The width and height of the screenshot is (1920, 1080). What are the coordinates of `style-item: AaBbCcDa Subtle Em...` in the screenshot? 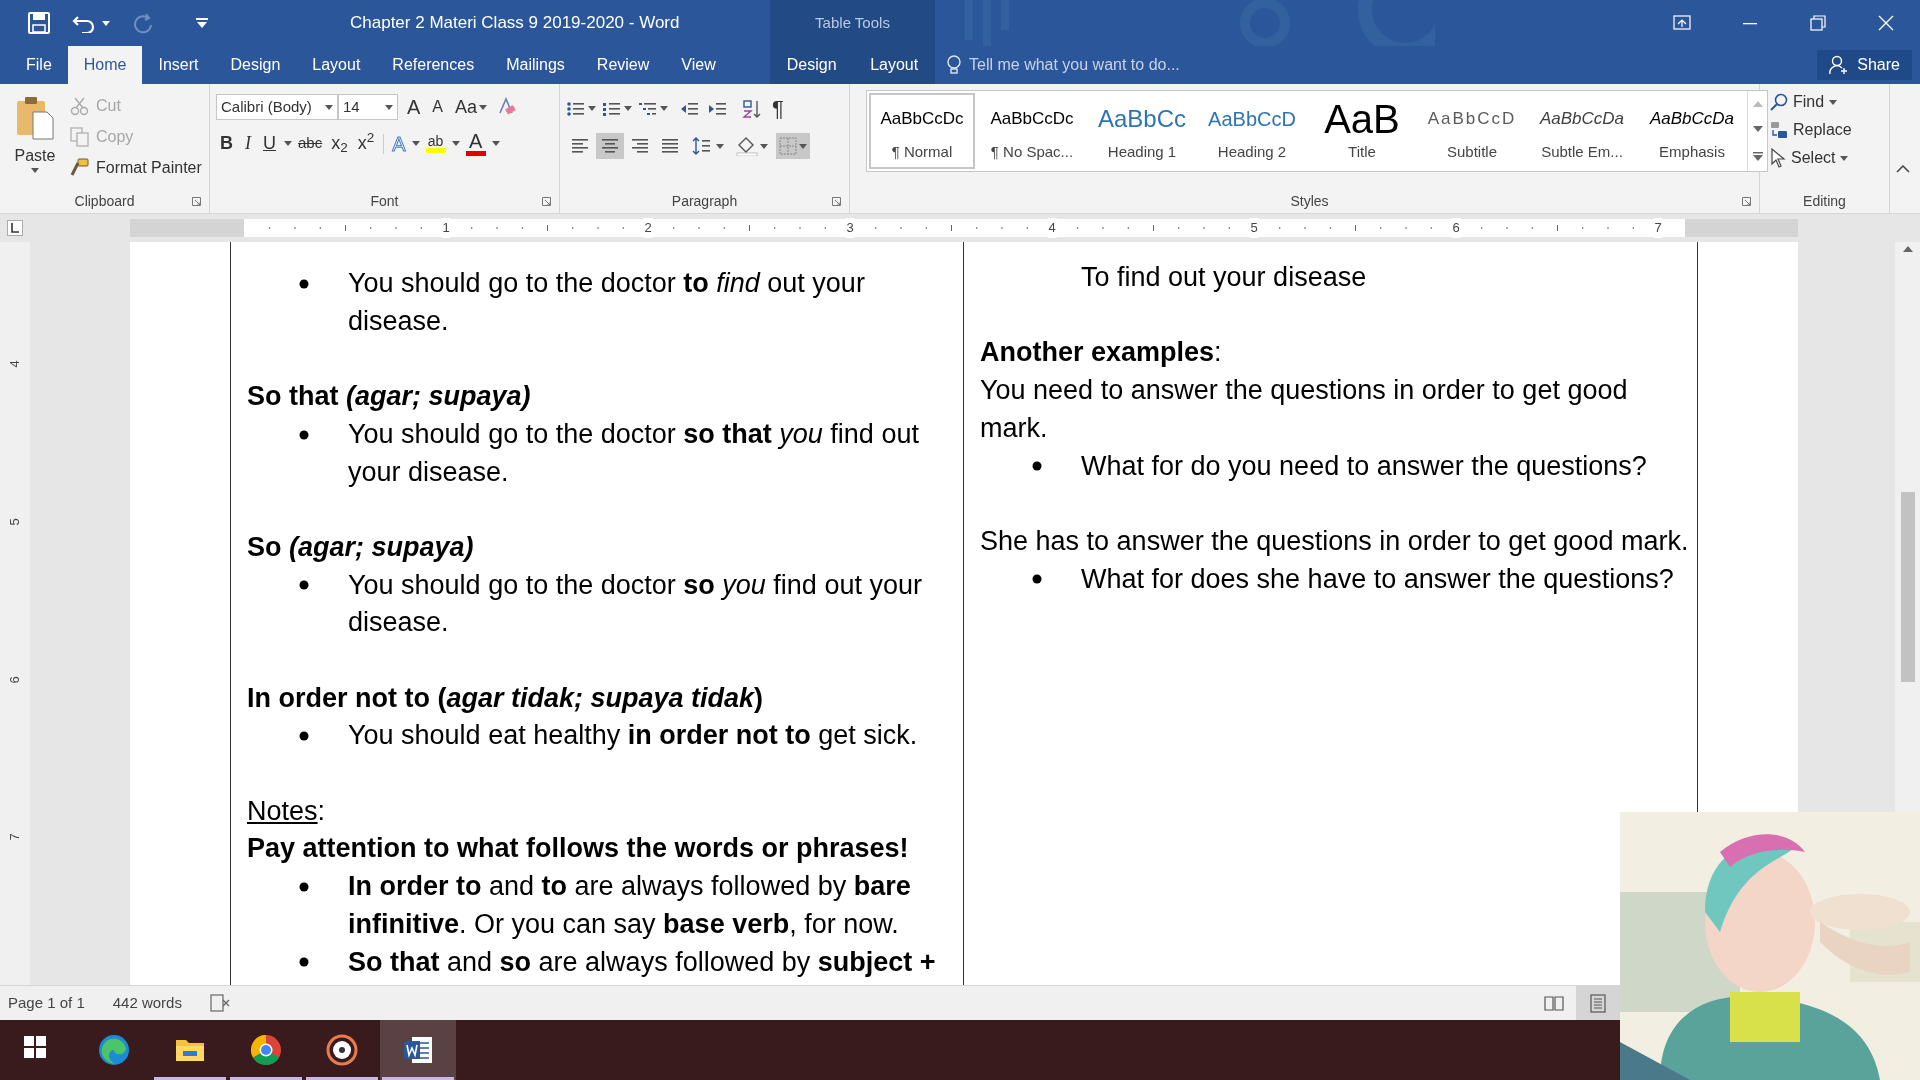 It's located at (1582, 131).